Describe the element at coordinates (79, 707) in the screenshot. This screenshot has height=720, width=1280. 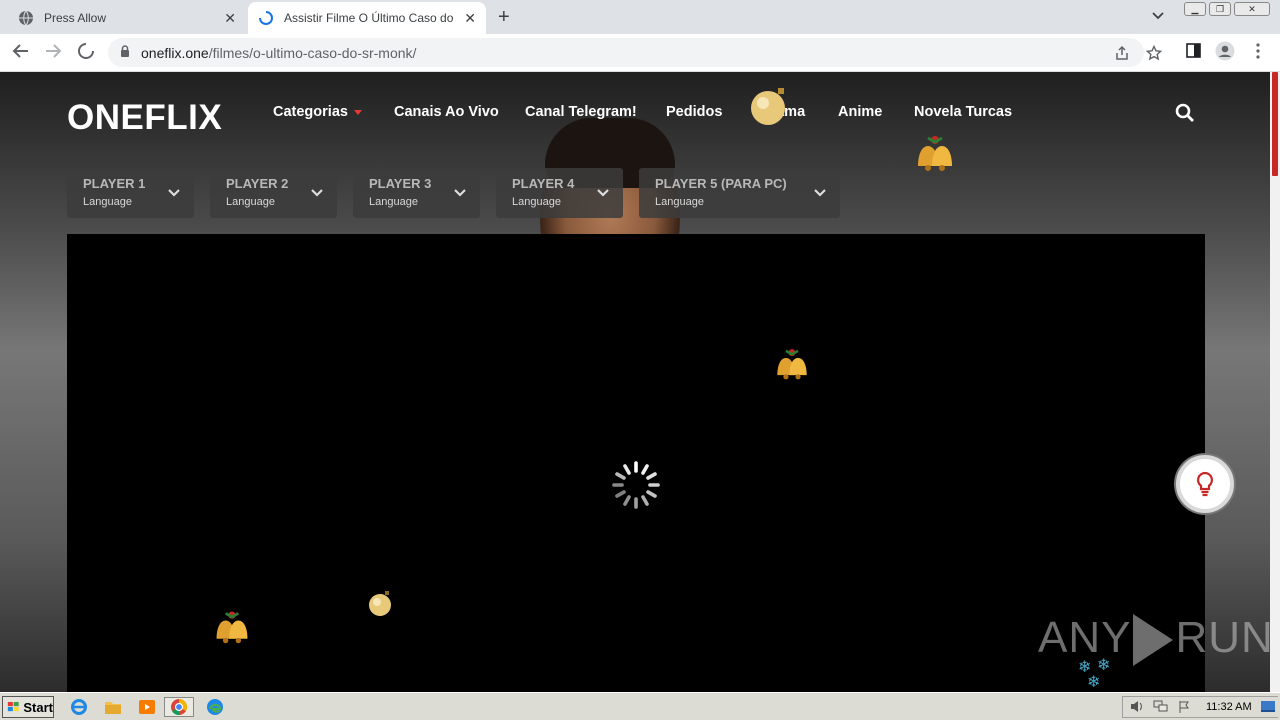
I see `internet-explorer-icon` at that location.